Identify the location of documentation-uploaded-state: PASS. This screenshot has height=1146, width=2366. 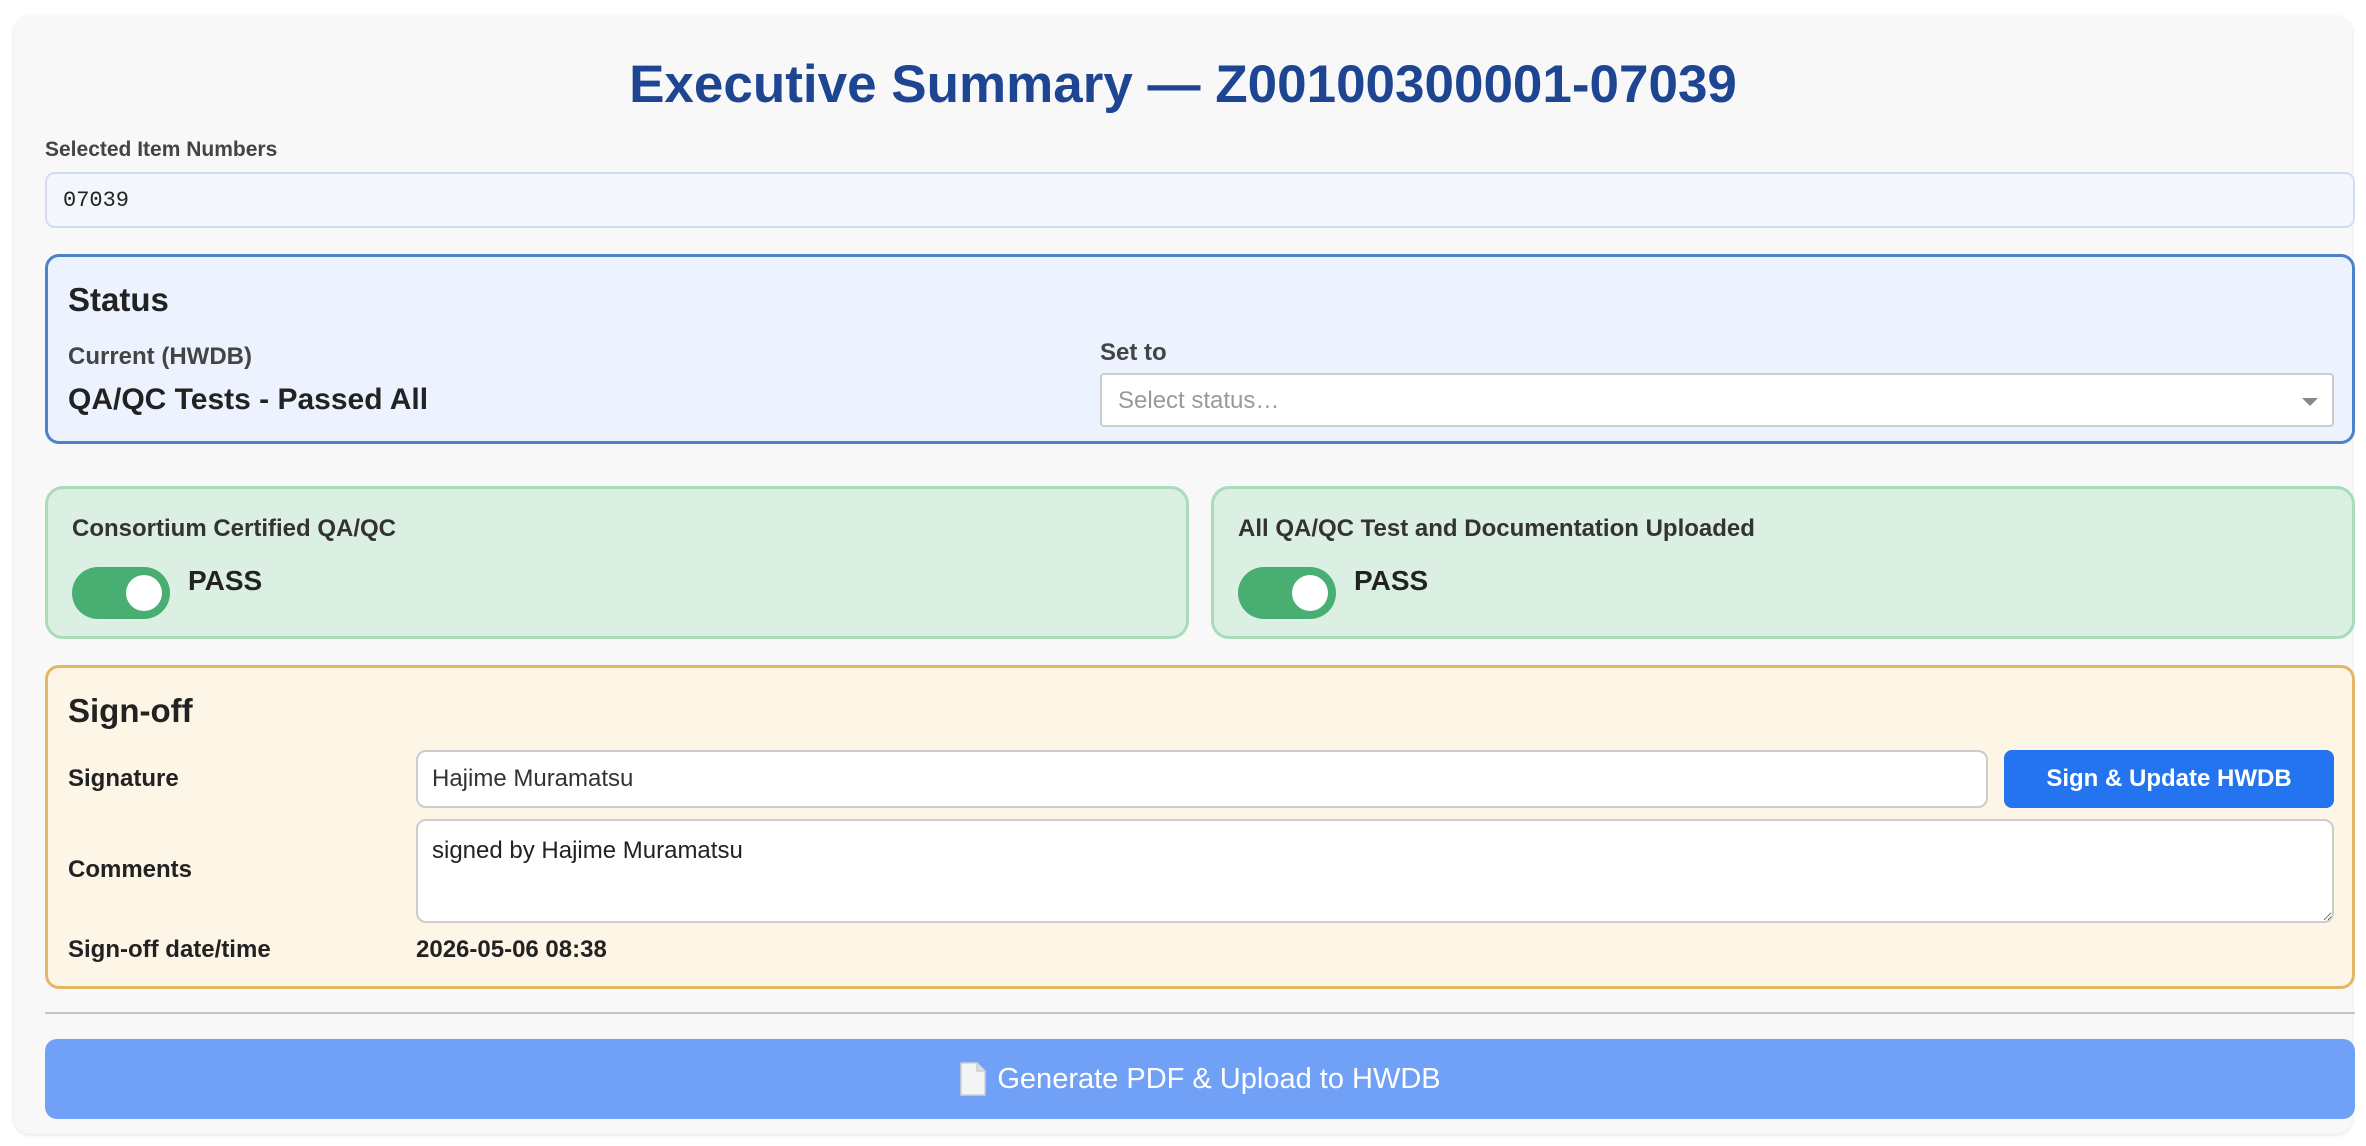
(1391, 580).